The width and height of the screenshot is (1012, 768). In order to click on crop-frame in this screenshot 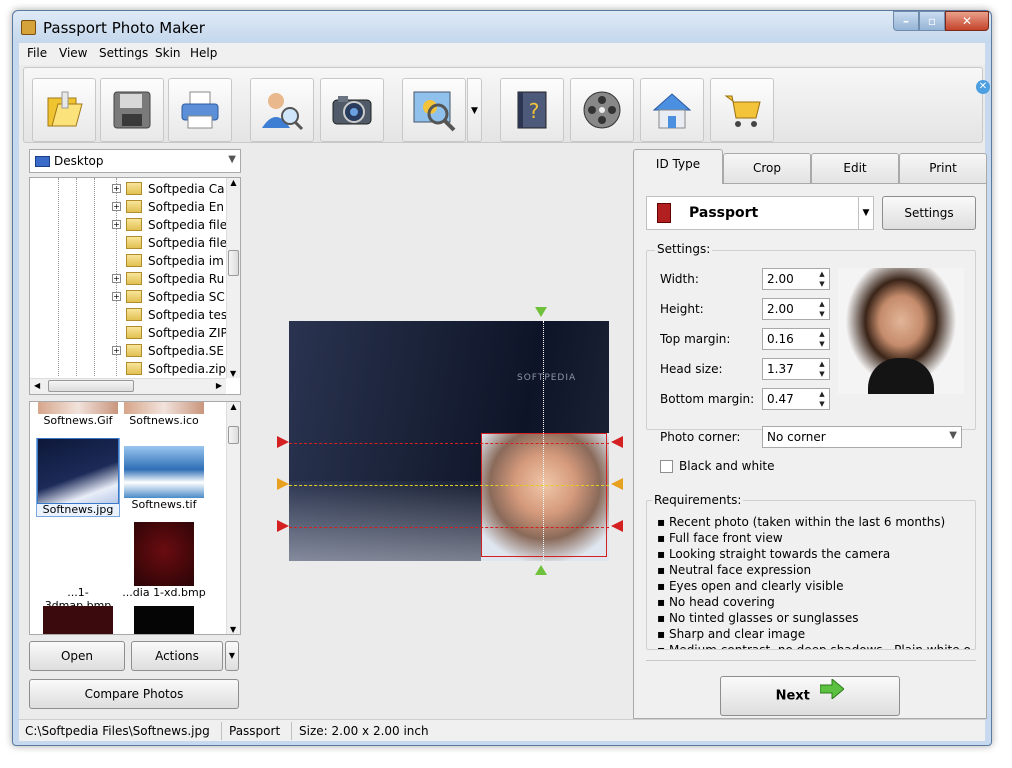, I will do `click(544, 495)`.